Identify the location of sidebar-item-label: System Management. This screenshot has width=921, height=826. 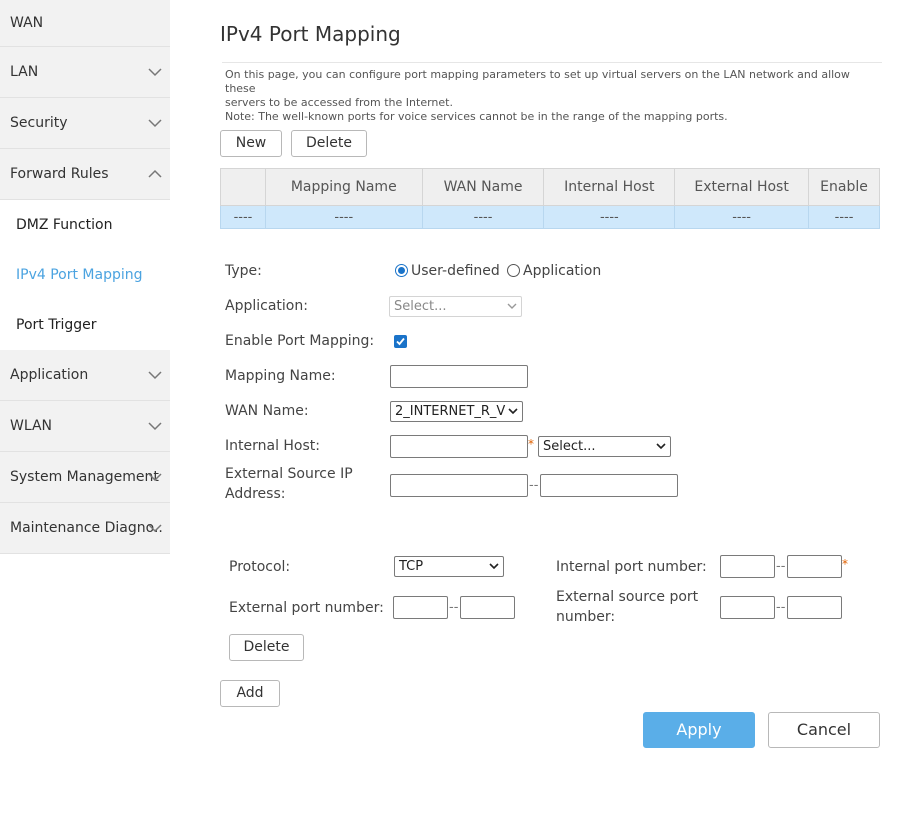
(84, 477).